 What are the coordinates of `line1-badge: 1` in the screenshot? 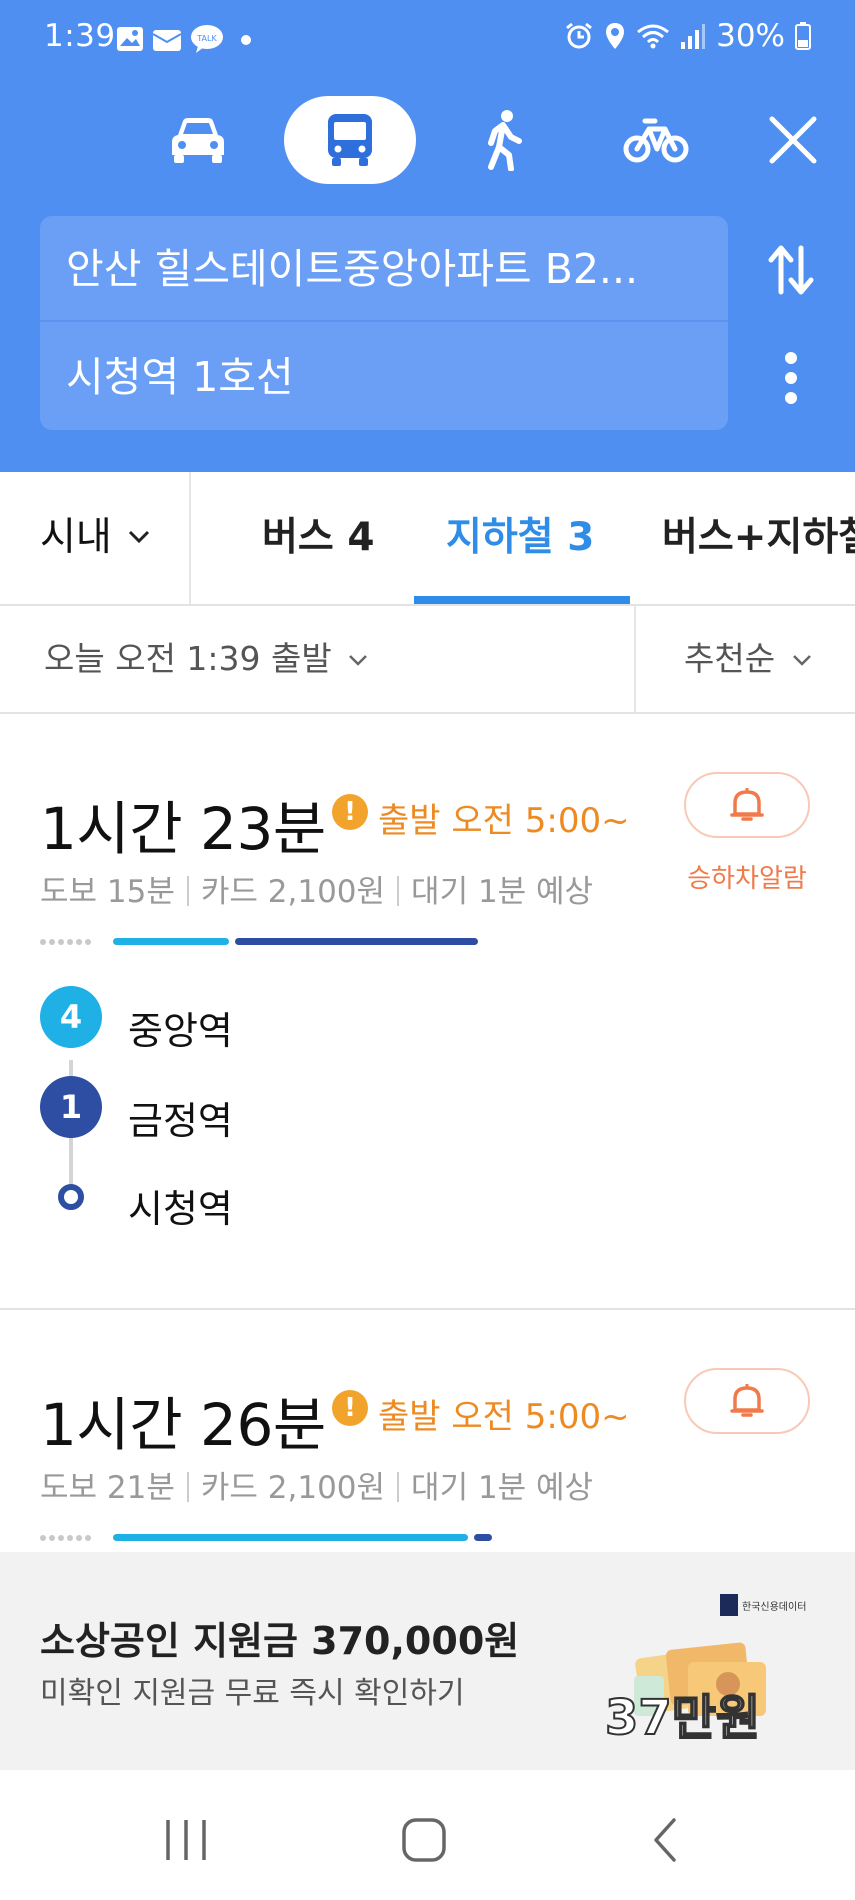 It's located at (71, 1107).